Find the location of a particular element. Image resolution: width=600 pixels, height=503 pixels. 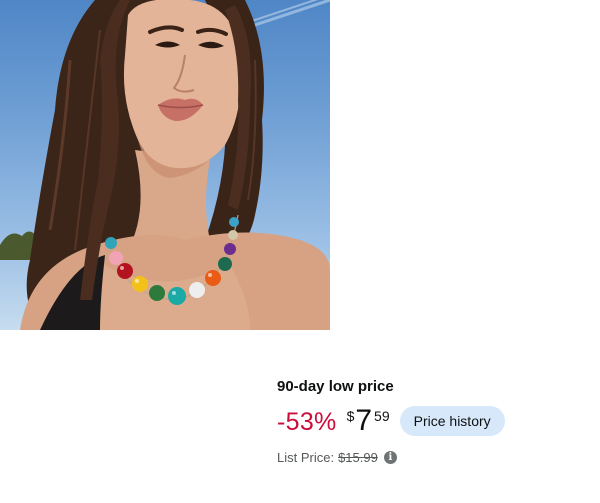

price-history-button: Price history is located at coordinates (452, 421).